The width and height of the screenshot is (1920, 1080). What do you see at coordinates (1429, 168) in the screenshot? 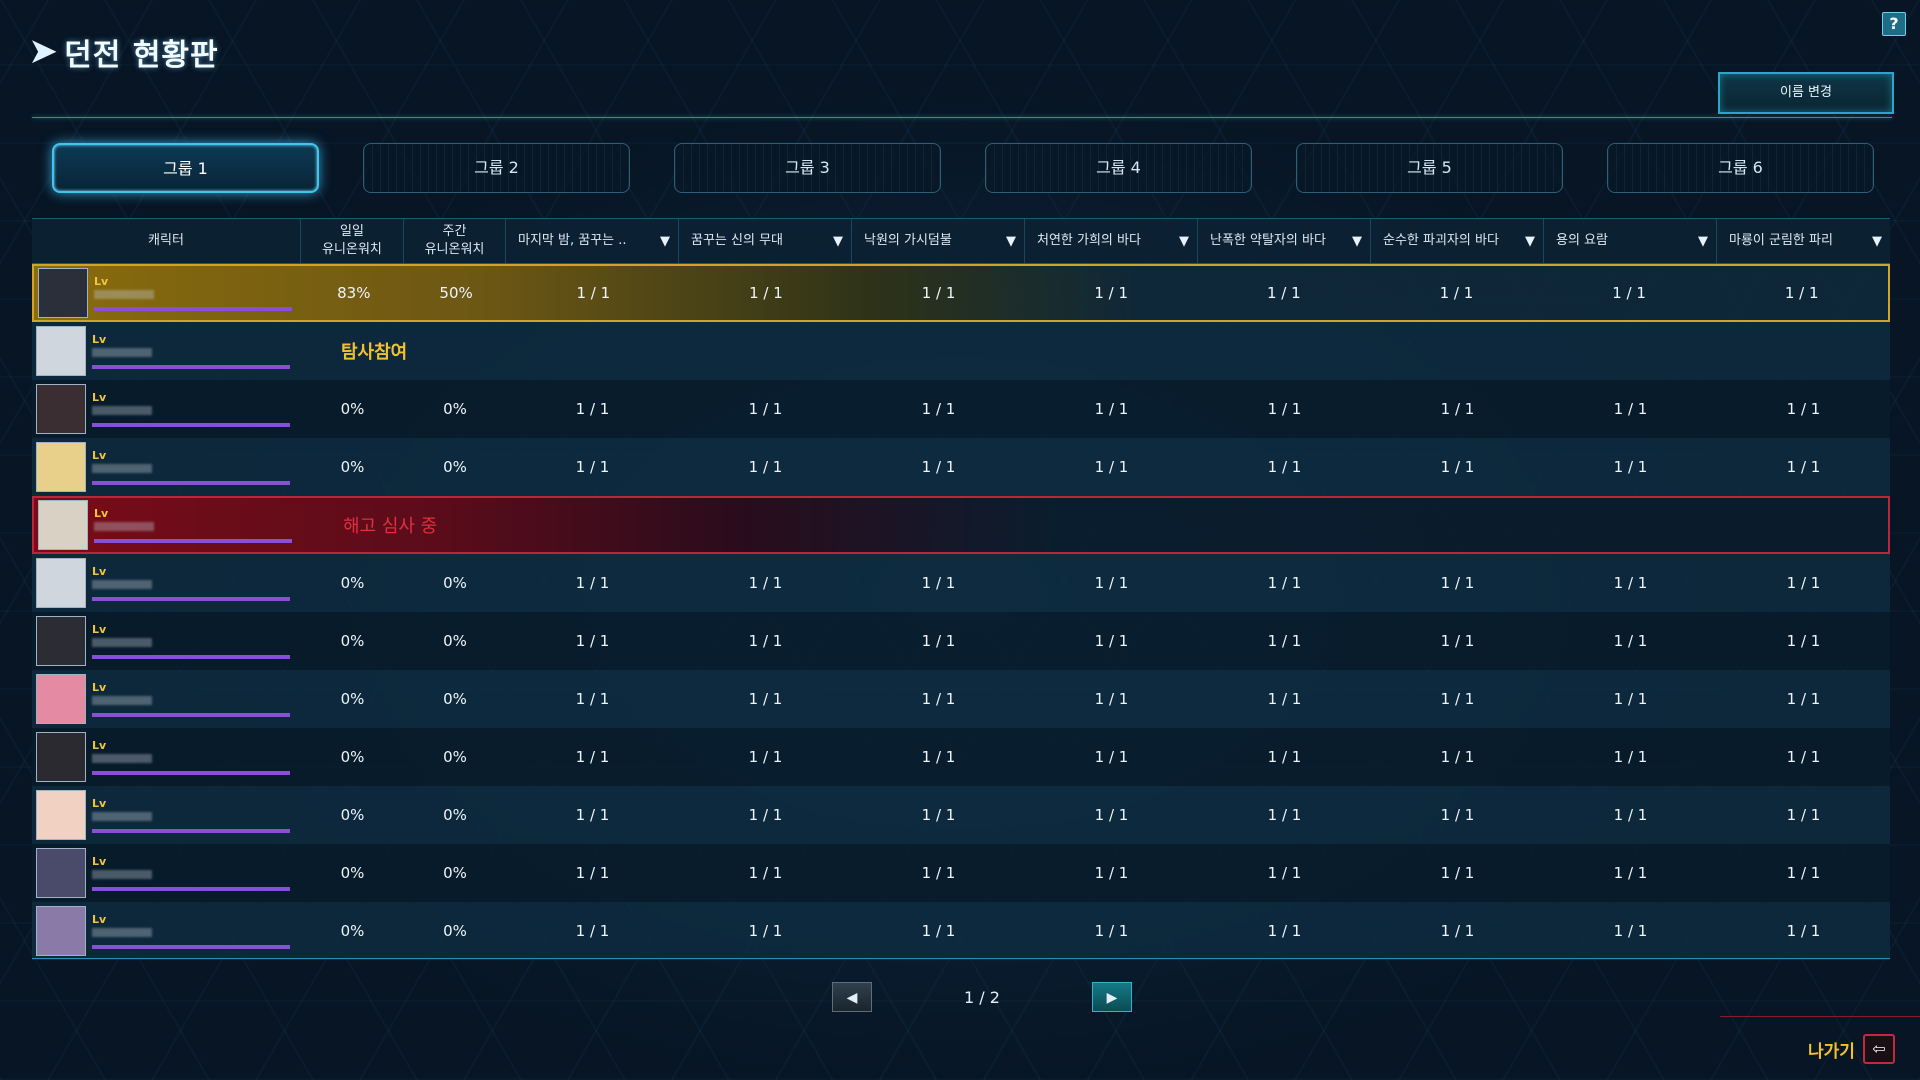
I see `tab-group-5: 그룹 5` at bounding box center [1429, 168].